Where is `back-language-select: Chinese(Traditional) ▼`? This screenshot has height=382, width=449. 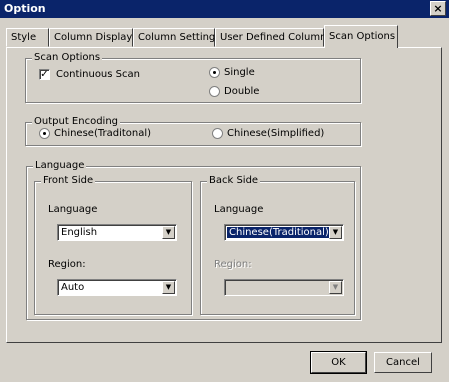
back-language-select: Chinese(Traditional) ▼ is located at coordinates (284, 232).